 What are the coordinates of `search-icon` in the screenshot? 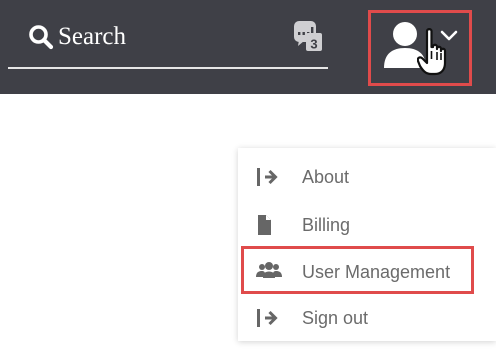 It's located at (41, 37).